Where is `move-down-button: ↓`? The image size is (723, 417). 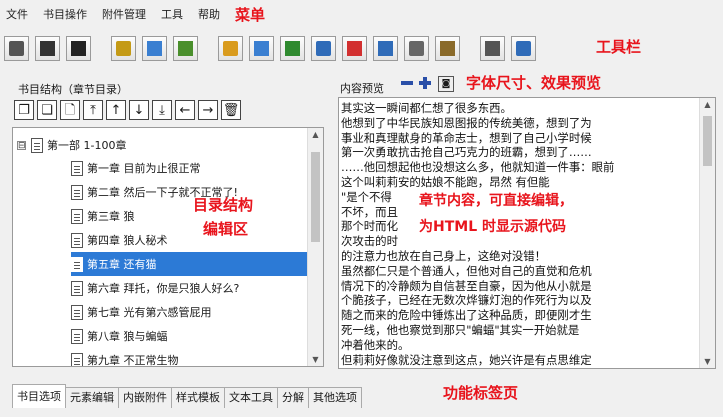
move-down-button: ↓ is located at coordinates (139, 110).